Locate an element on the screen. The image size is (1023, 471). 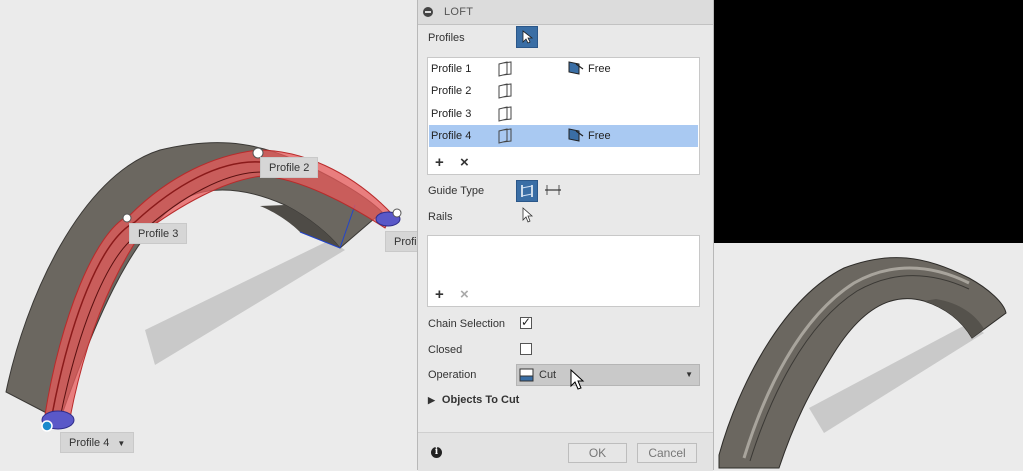
profiles-select-button is located at coordinates (527, 37).